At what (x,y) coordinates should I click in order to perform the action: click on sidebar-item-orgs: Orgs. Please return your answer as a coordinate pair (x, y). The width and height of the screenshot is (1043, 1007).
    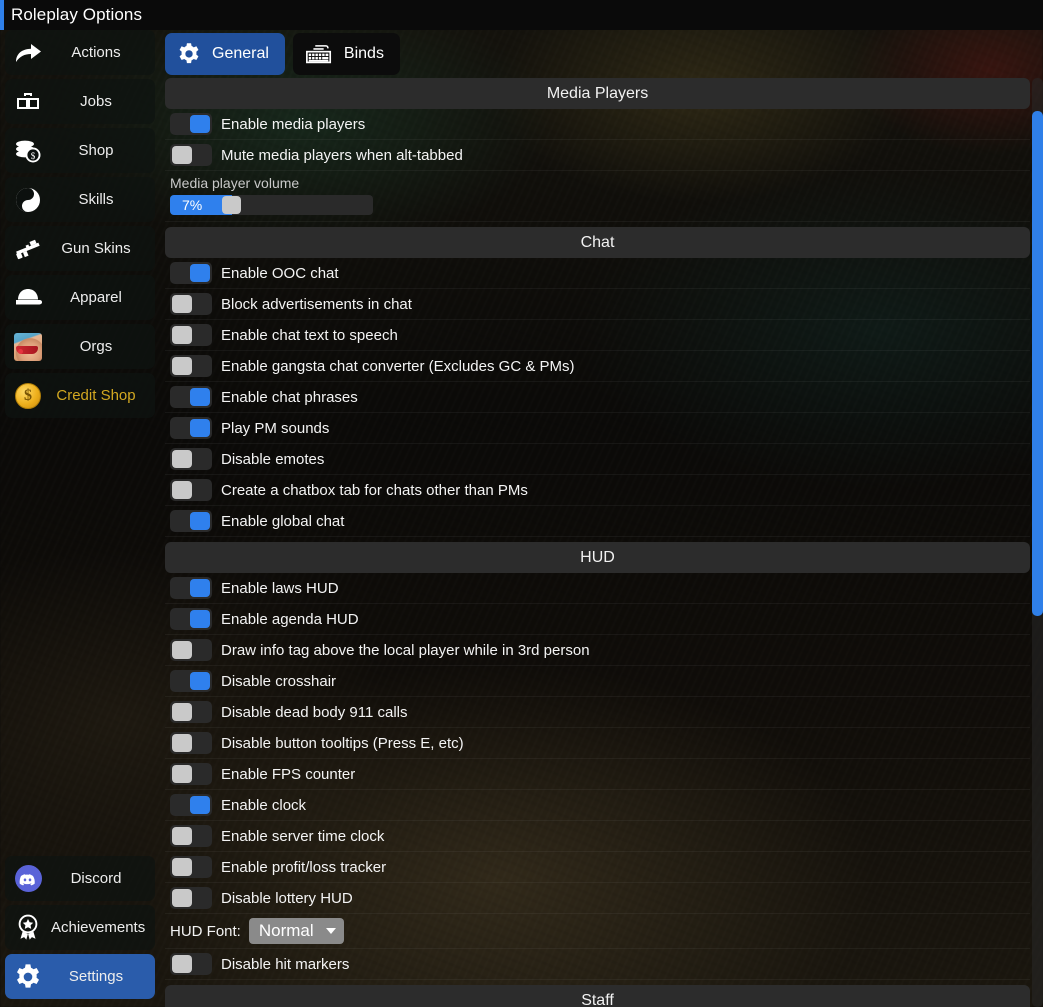
    Looking at the image, I should click on (80, 346).